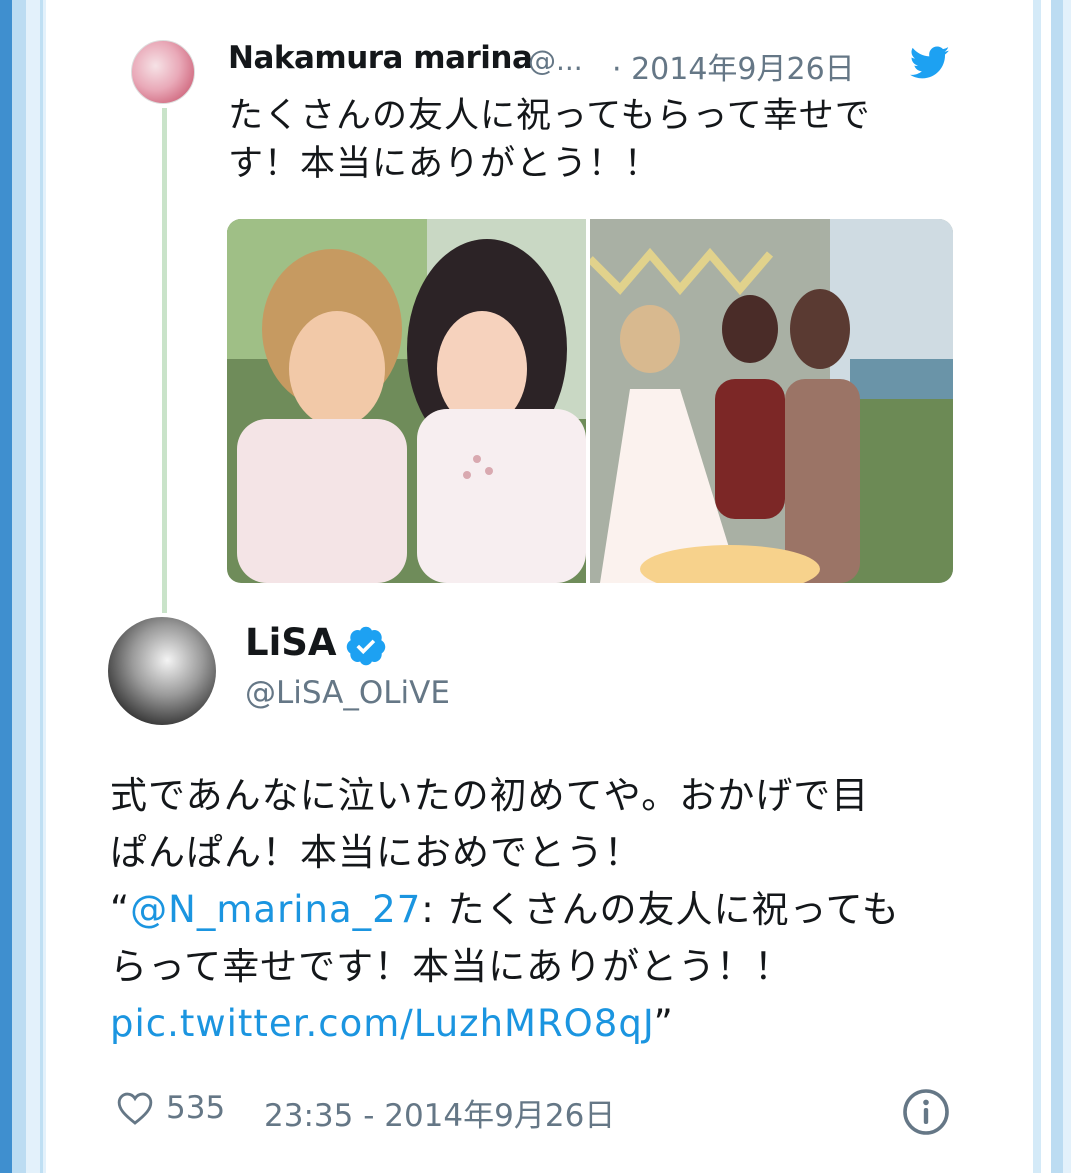 The image size is (1071, 1173). I want to click on photo-bride-and-friend, so click(406, 401).